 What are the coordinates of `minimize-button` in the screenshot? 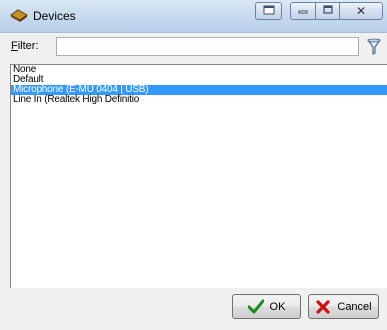 It's located at (303, 11).